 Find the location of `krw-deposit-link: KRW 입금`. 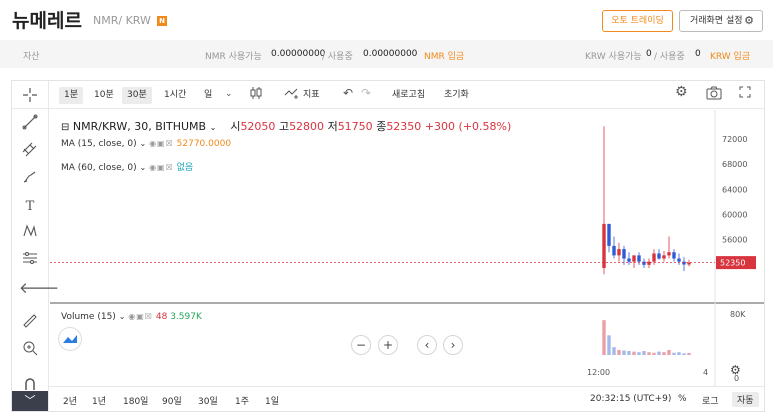

krw-deposit-link: KRW 입금 is located at coordinates (730, 55).